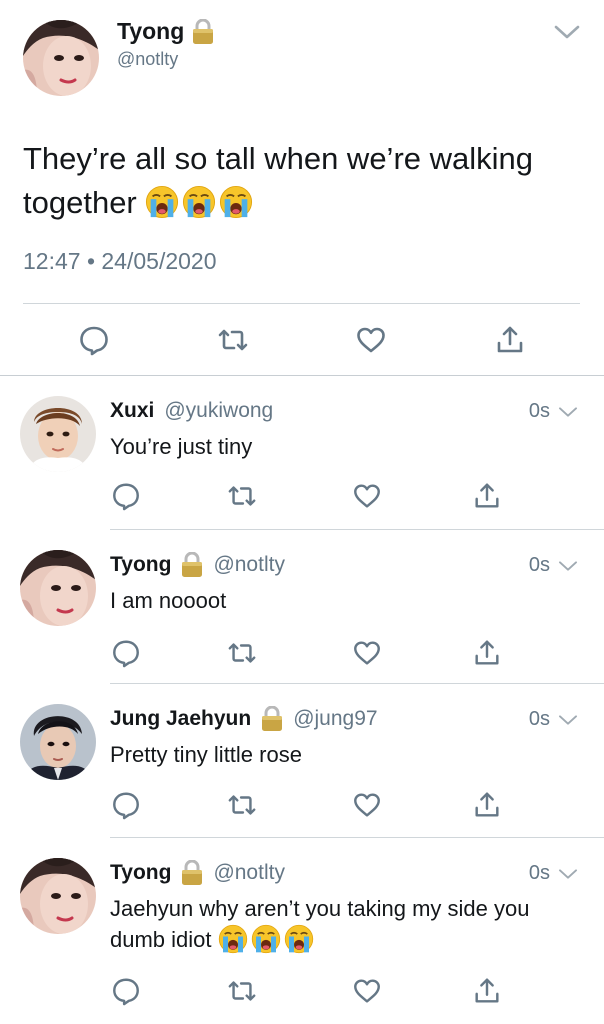  Describe the element at coordinates (168, 600) in the screenshot. I see `reply-text: I am noooot` at that location.